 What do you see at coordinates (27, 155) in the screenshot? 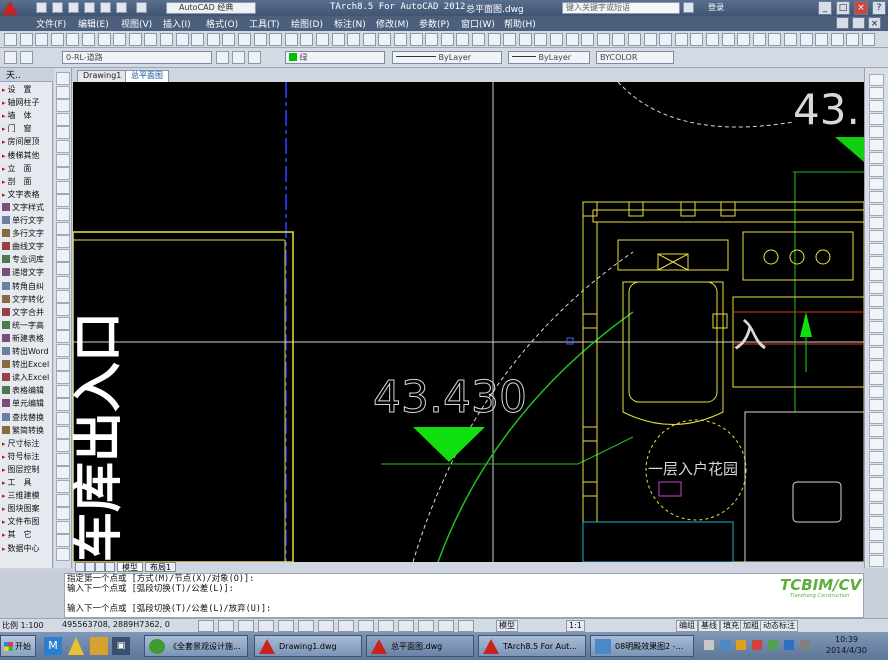
I see `palette-item: ▸ 楼梯其他` at bounding box center [27, 155].